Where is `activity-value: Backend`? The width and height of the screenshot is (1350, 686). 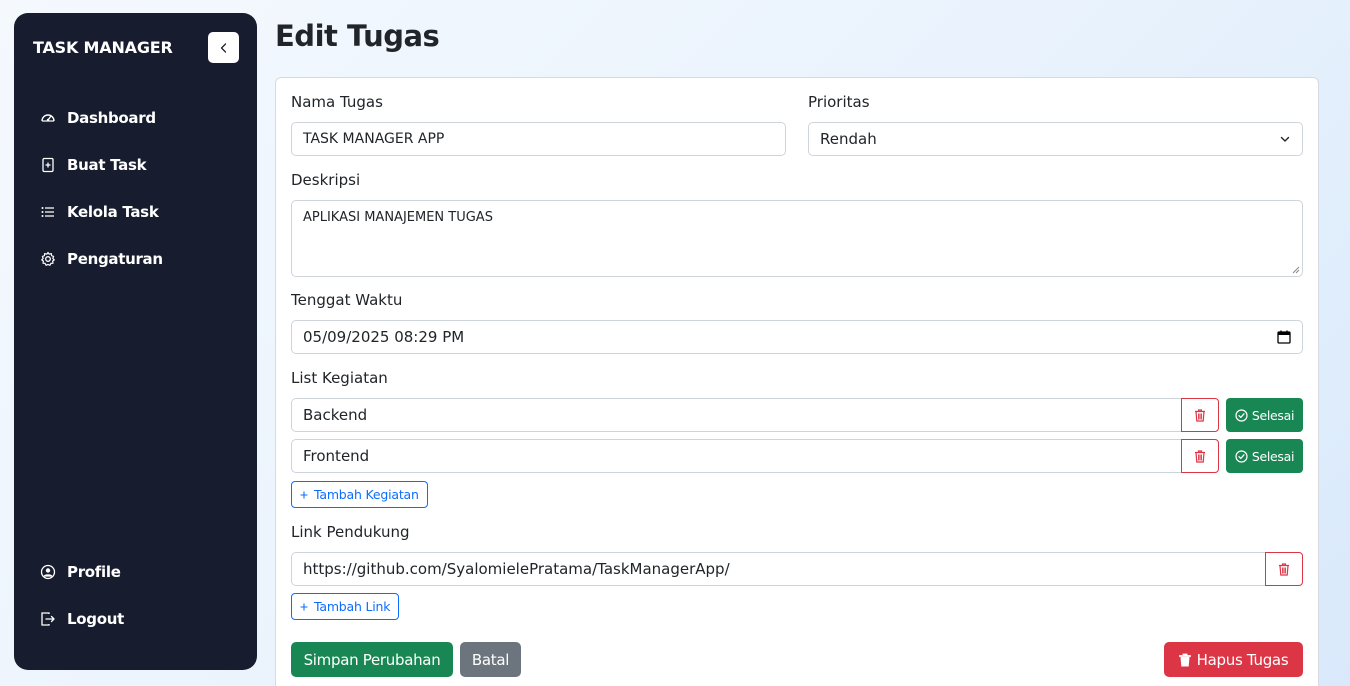
activity-value: Backend is located at coordinates (335, 415).